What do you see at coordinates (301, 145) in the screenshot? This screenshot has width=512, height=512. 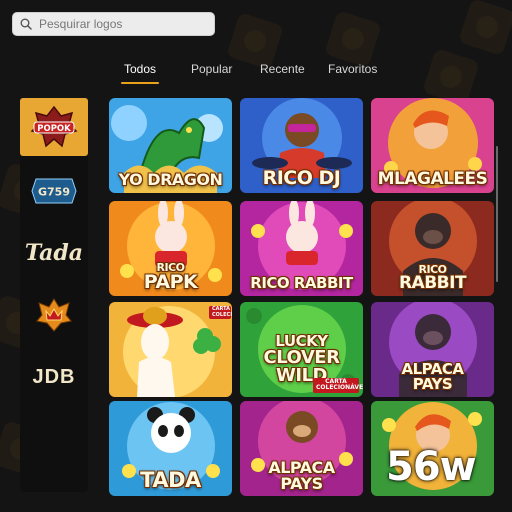 I see `game-card-rico-dj: RICO DJ` at bounding box center [301, 145].